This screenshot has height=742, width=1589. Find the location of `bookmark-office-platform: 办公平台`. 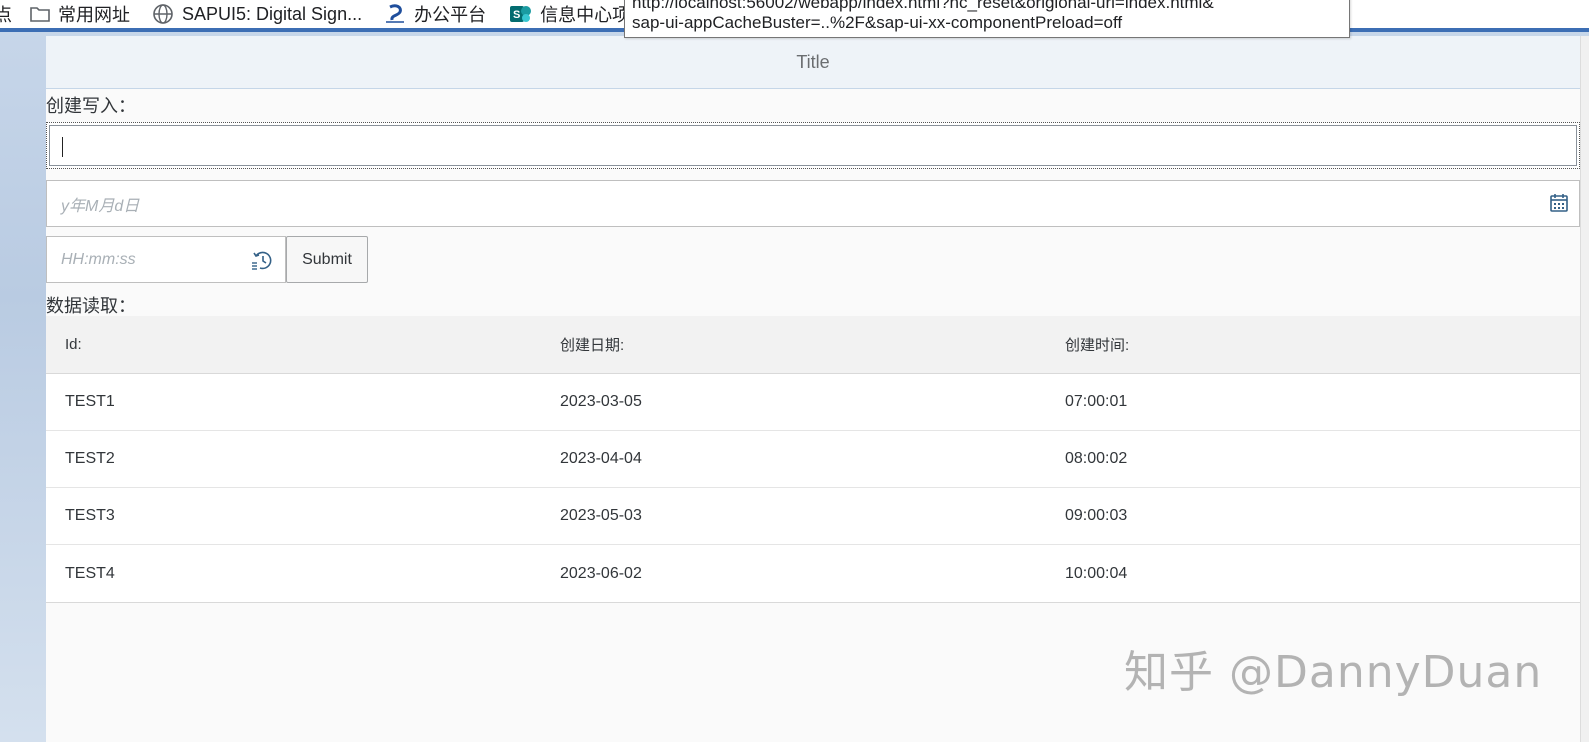

bookmark-office-platform: 办公平台 is located at coordinates (435, 14).